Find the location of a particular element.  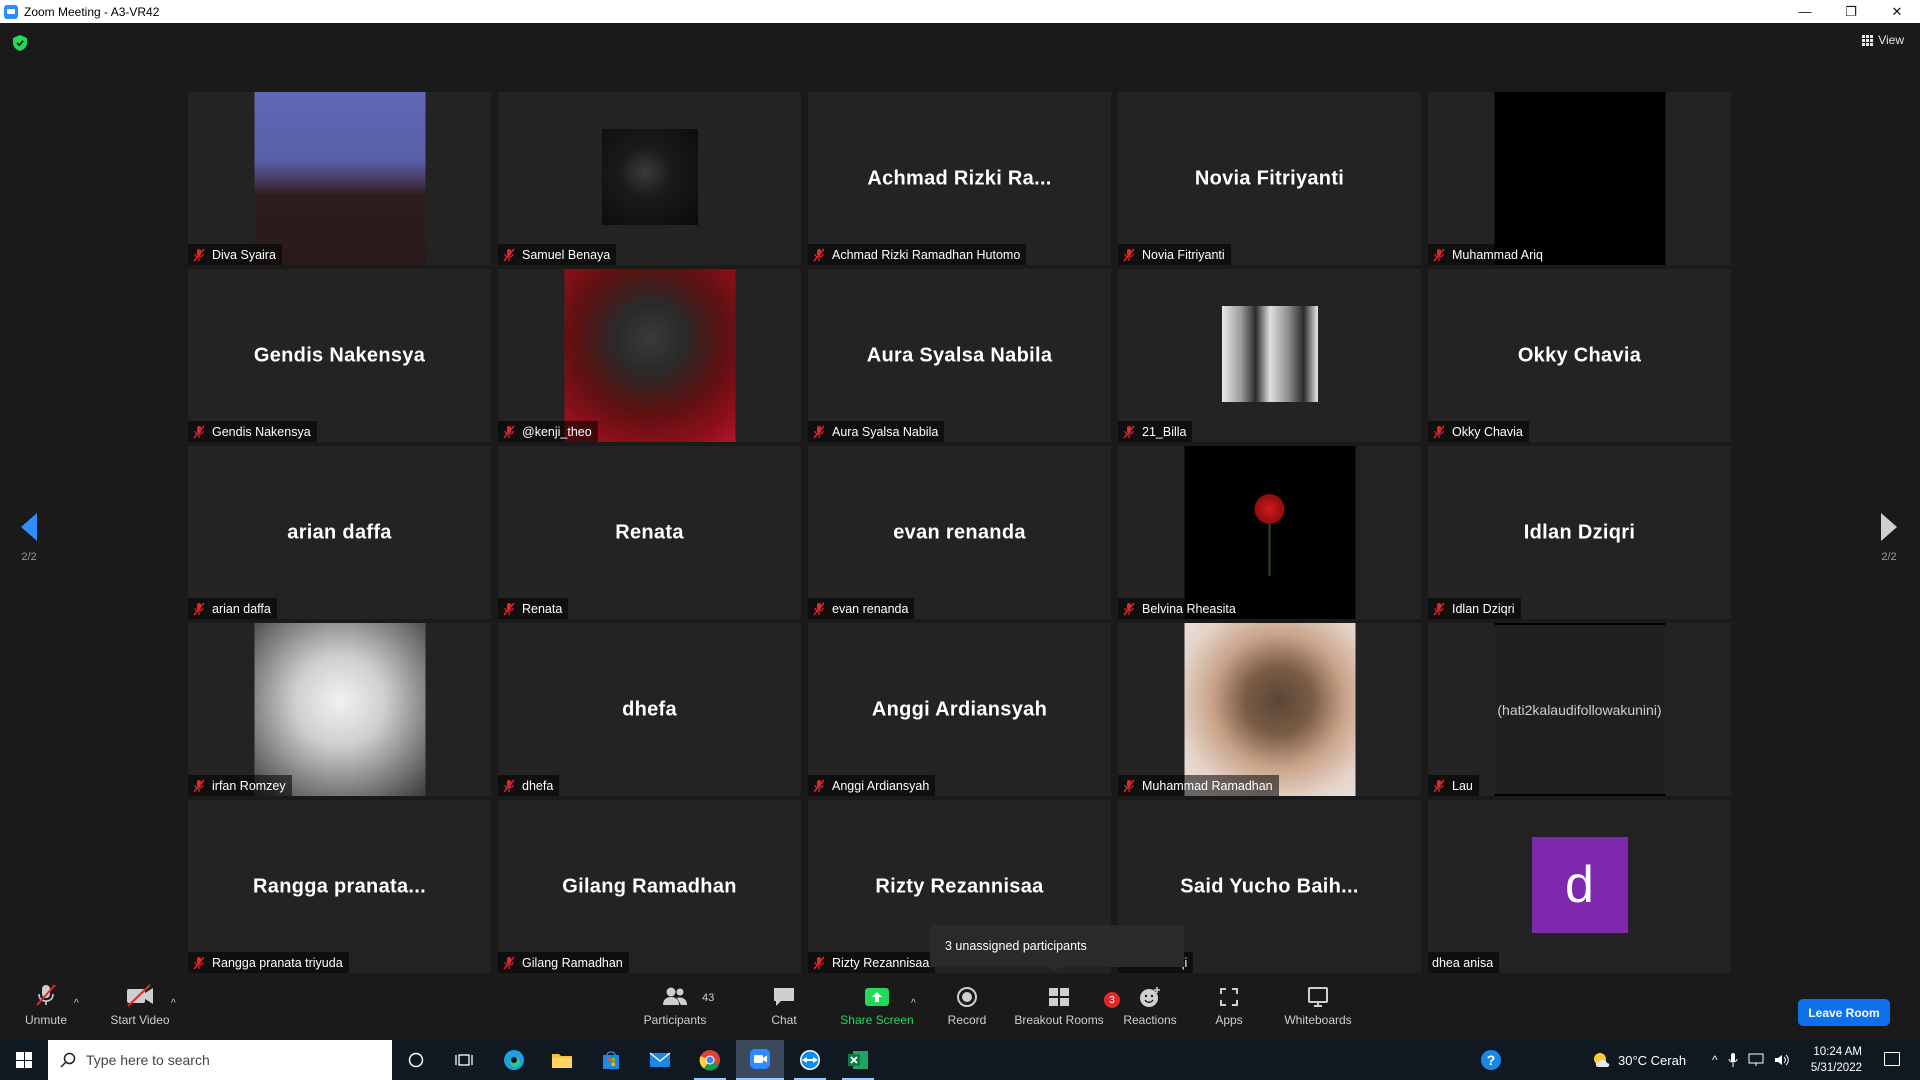

participant-tile: Diva Syaira is located at coordinates (339, 178).